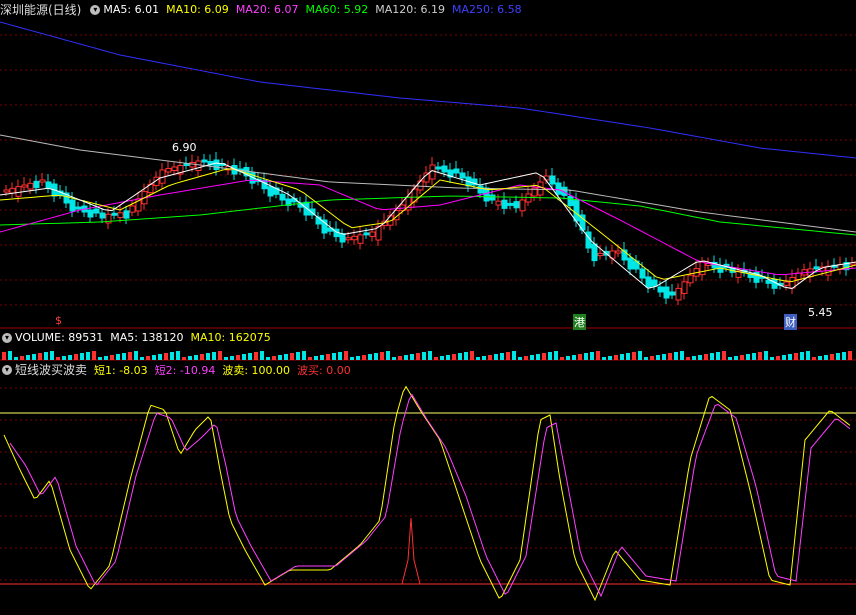  Describe the element at coordinates (790, 322) in the screenshot. I see `marker-cai: 财` at that location.